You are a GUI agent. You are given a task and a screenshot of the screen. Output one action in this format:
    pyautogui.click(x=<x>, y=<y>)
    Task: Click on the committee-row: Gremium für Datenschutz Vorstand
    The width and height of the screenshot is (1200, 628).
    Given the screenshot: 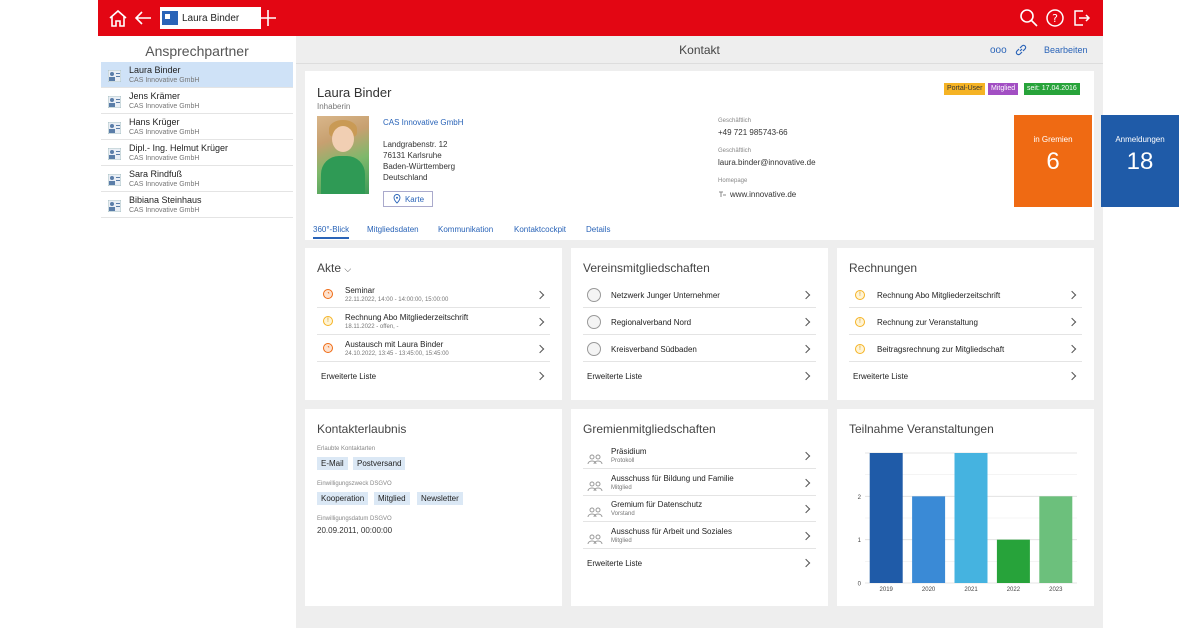 What is the action you would take?
    pyautogui.click(x=699, y=509)
    